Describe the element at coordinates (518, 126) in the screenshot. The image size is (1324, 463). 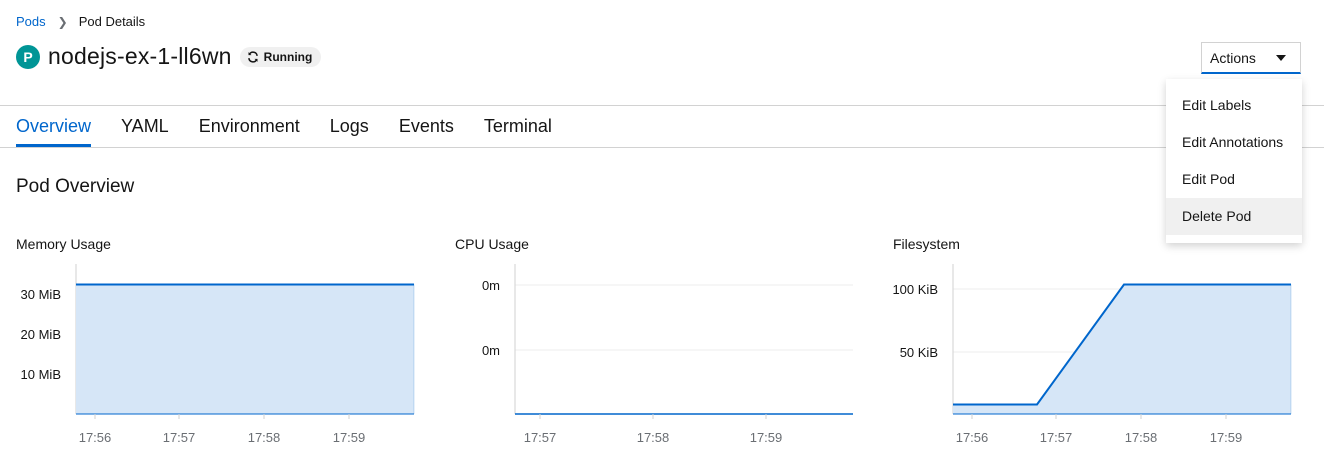
I see `tab-terminal: Terminal` at that location.